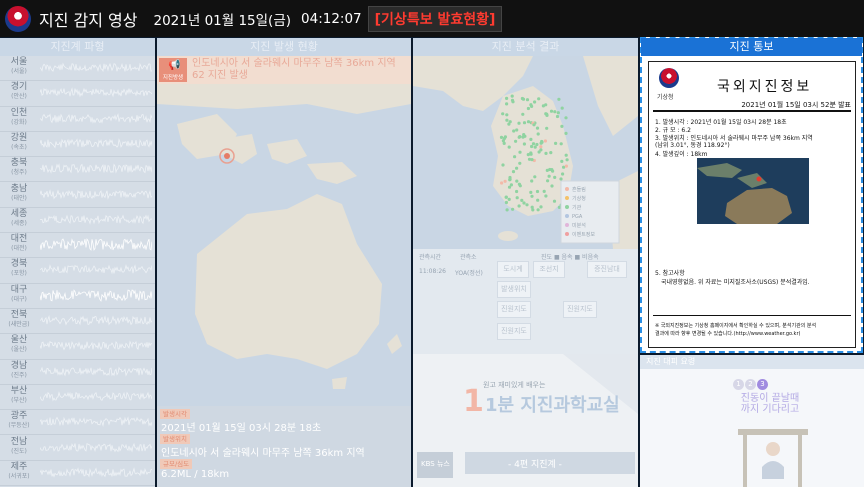  Describe the element at coordinates (19, 421) in the screenshot. I see `station-label: 광주 (무등산)` at that location.